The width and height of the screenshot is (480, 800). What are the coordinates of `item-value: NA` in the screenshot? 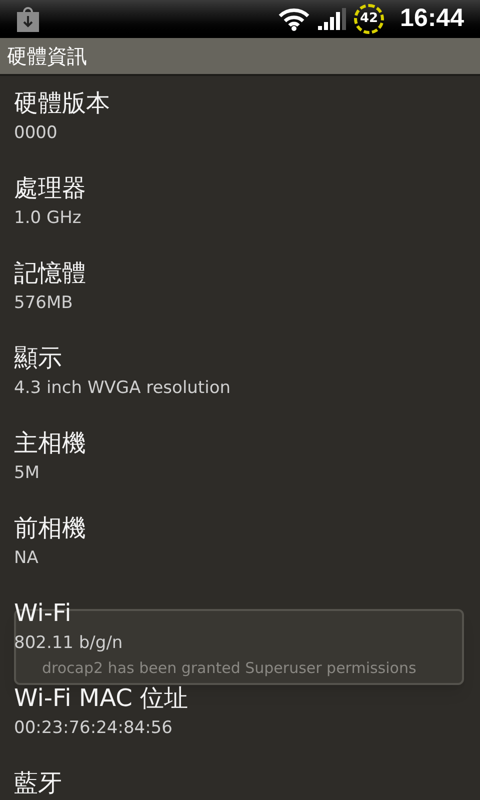 It's located at (26, 558).